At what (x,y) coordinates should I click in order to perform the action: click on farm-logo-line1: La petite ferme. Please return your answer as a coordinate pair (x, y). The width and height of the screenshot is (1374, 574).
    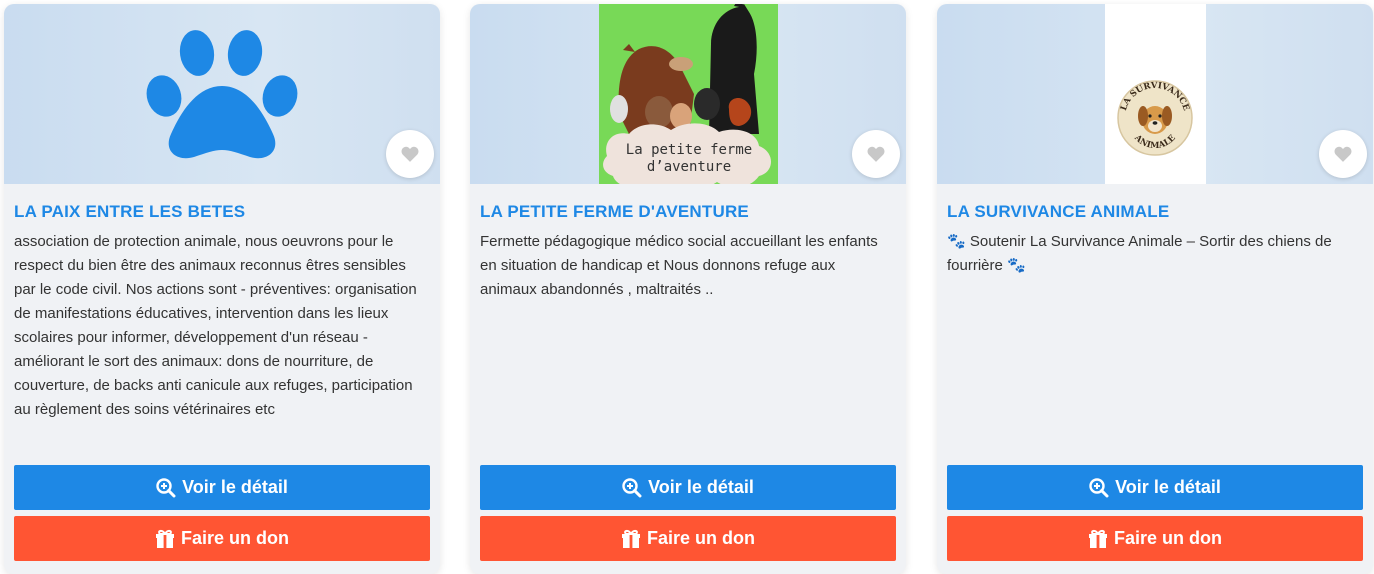
    Looking at the image, I should click on (689, 150).